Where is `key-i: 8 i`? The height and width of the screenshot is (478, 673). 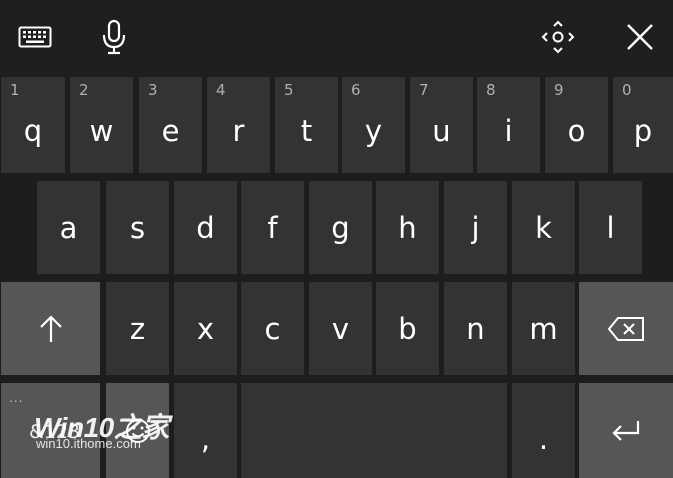
key-i: 8 i is located at coordinates (508, 125).